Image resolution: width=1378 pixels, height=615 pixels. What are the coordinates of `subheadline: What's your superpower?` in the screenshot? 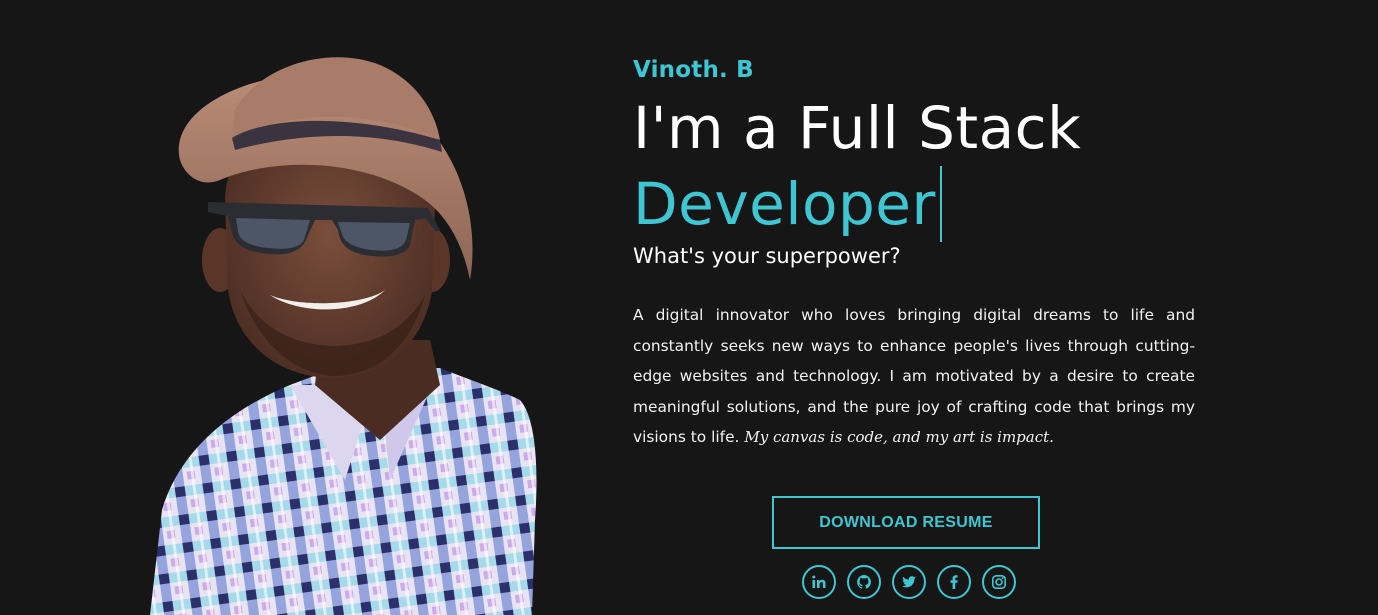 It's located at (767, 256).